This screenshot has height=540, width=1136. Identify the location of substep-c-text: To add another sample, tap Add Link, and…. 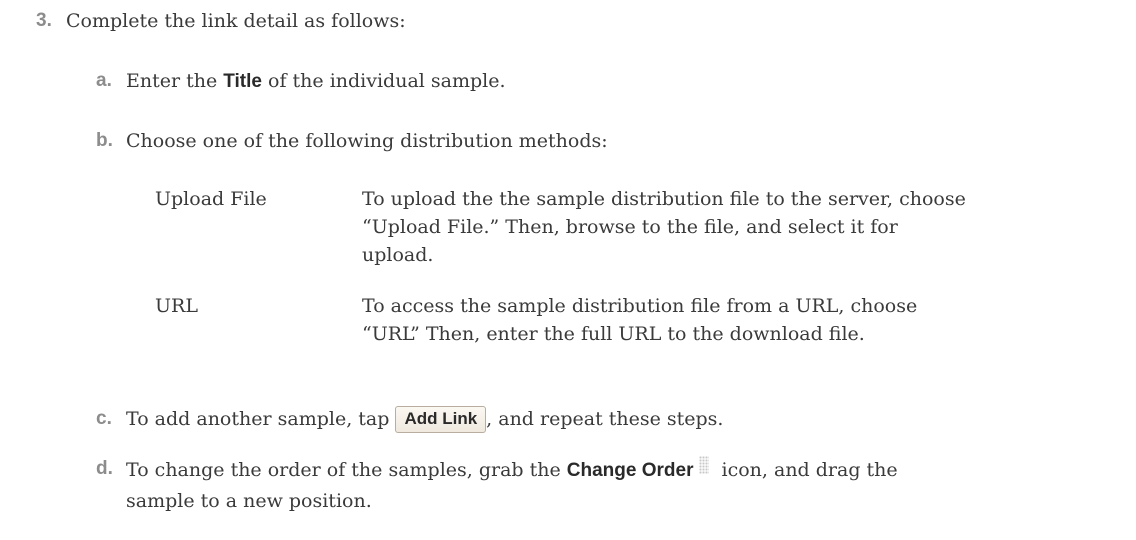
(424, 419).